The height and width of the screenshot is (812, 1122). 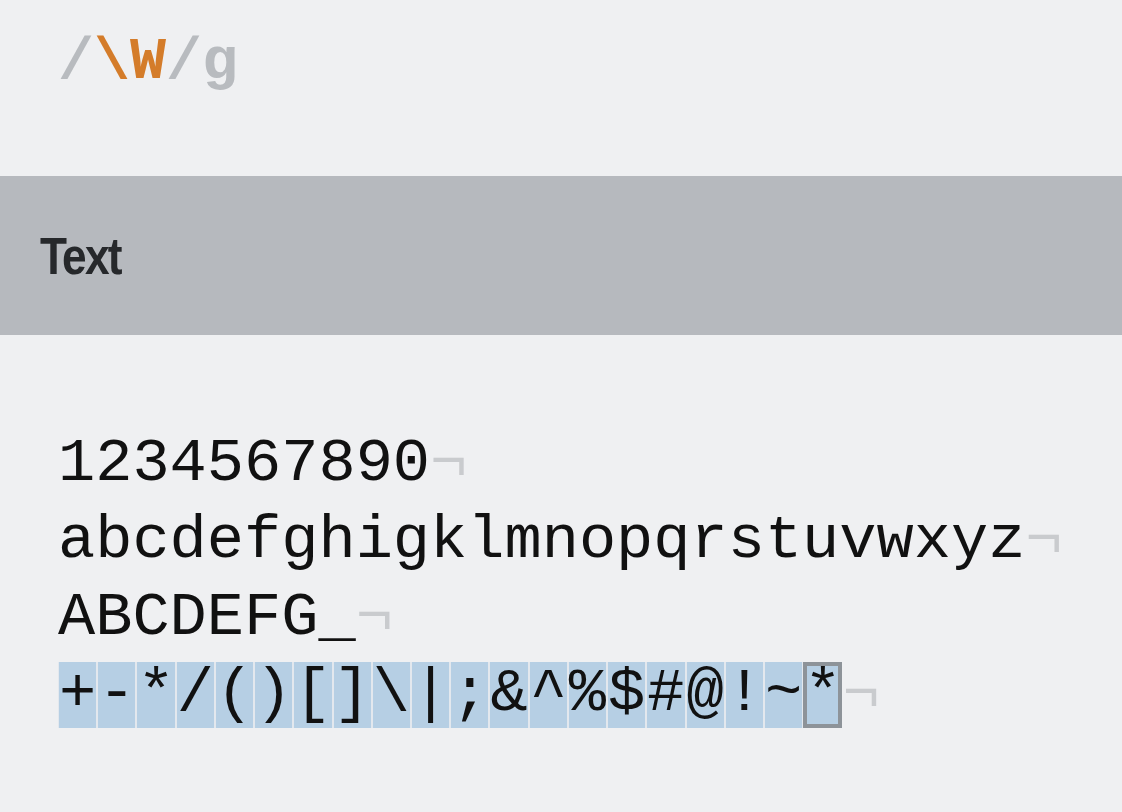 I want to click on section-title: Text, so click(x=80, y=256).